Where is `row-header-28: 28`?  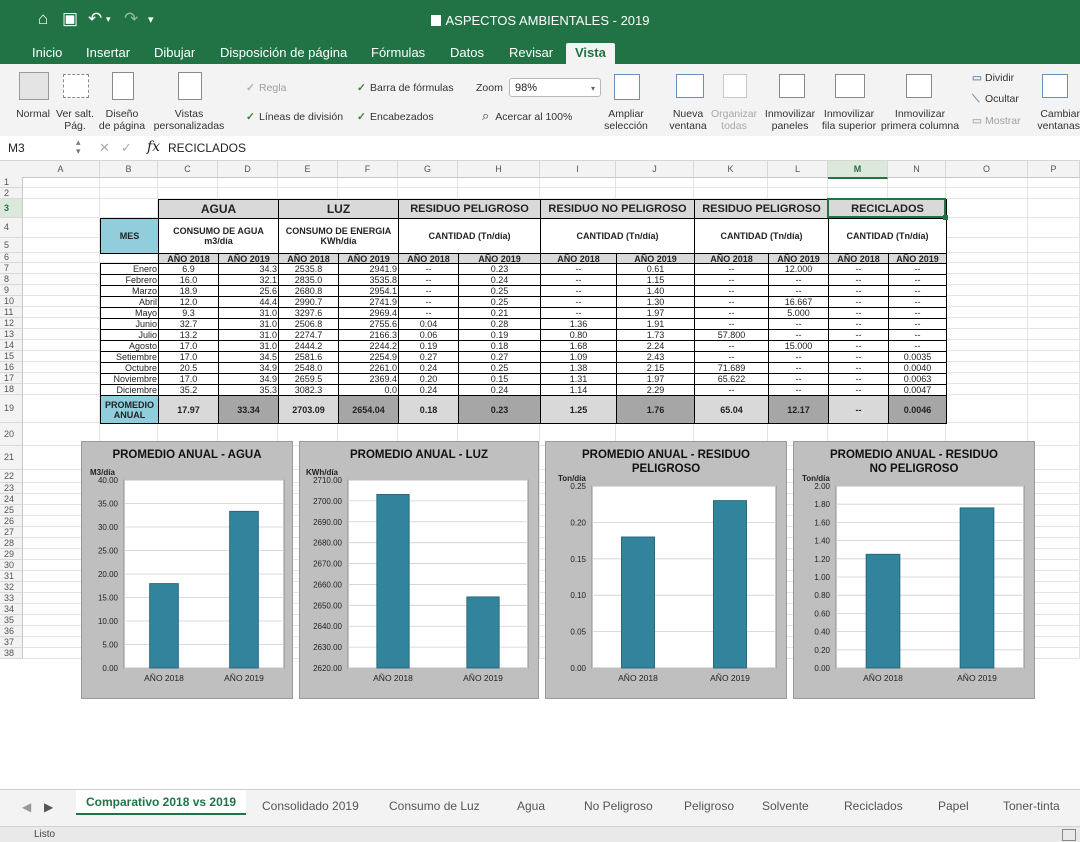 row-header-28: 28 is located at coordinates (11, 543).